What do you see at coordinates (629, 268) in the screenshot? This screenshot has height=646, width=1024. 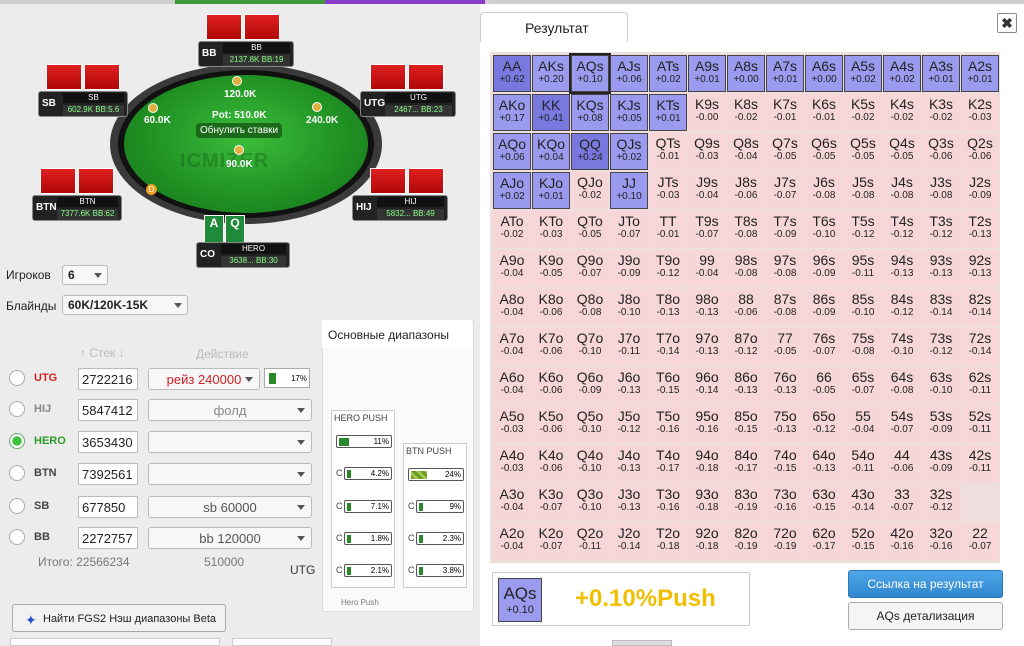 I see `hand-cell-j9o: J9o -0.09` at bounding box center [629, 268].